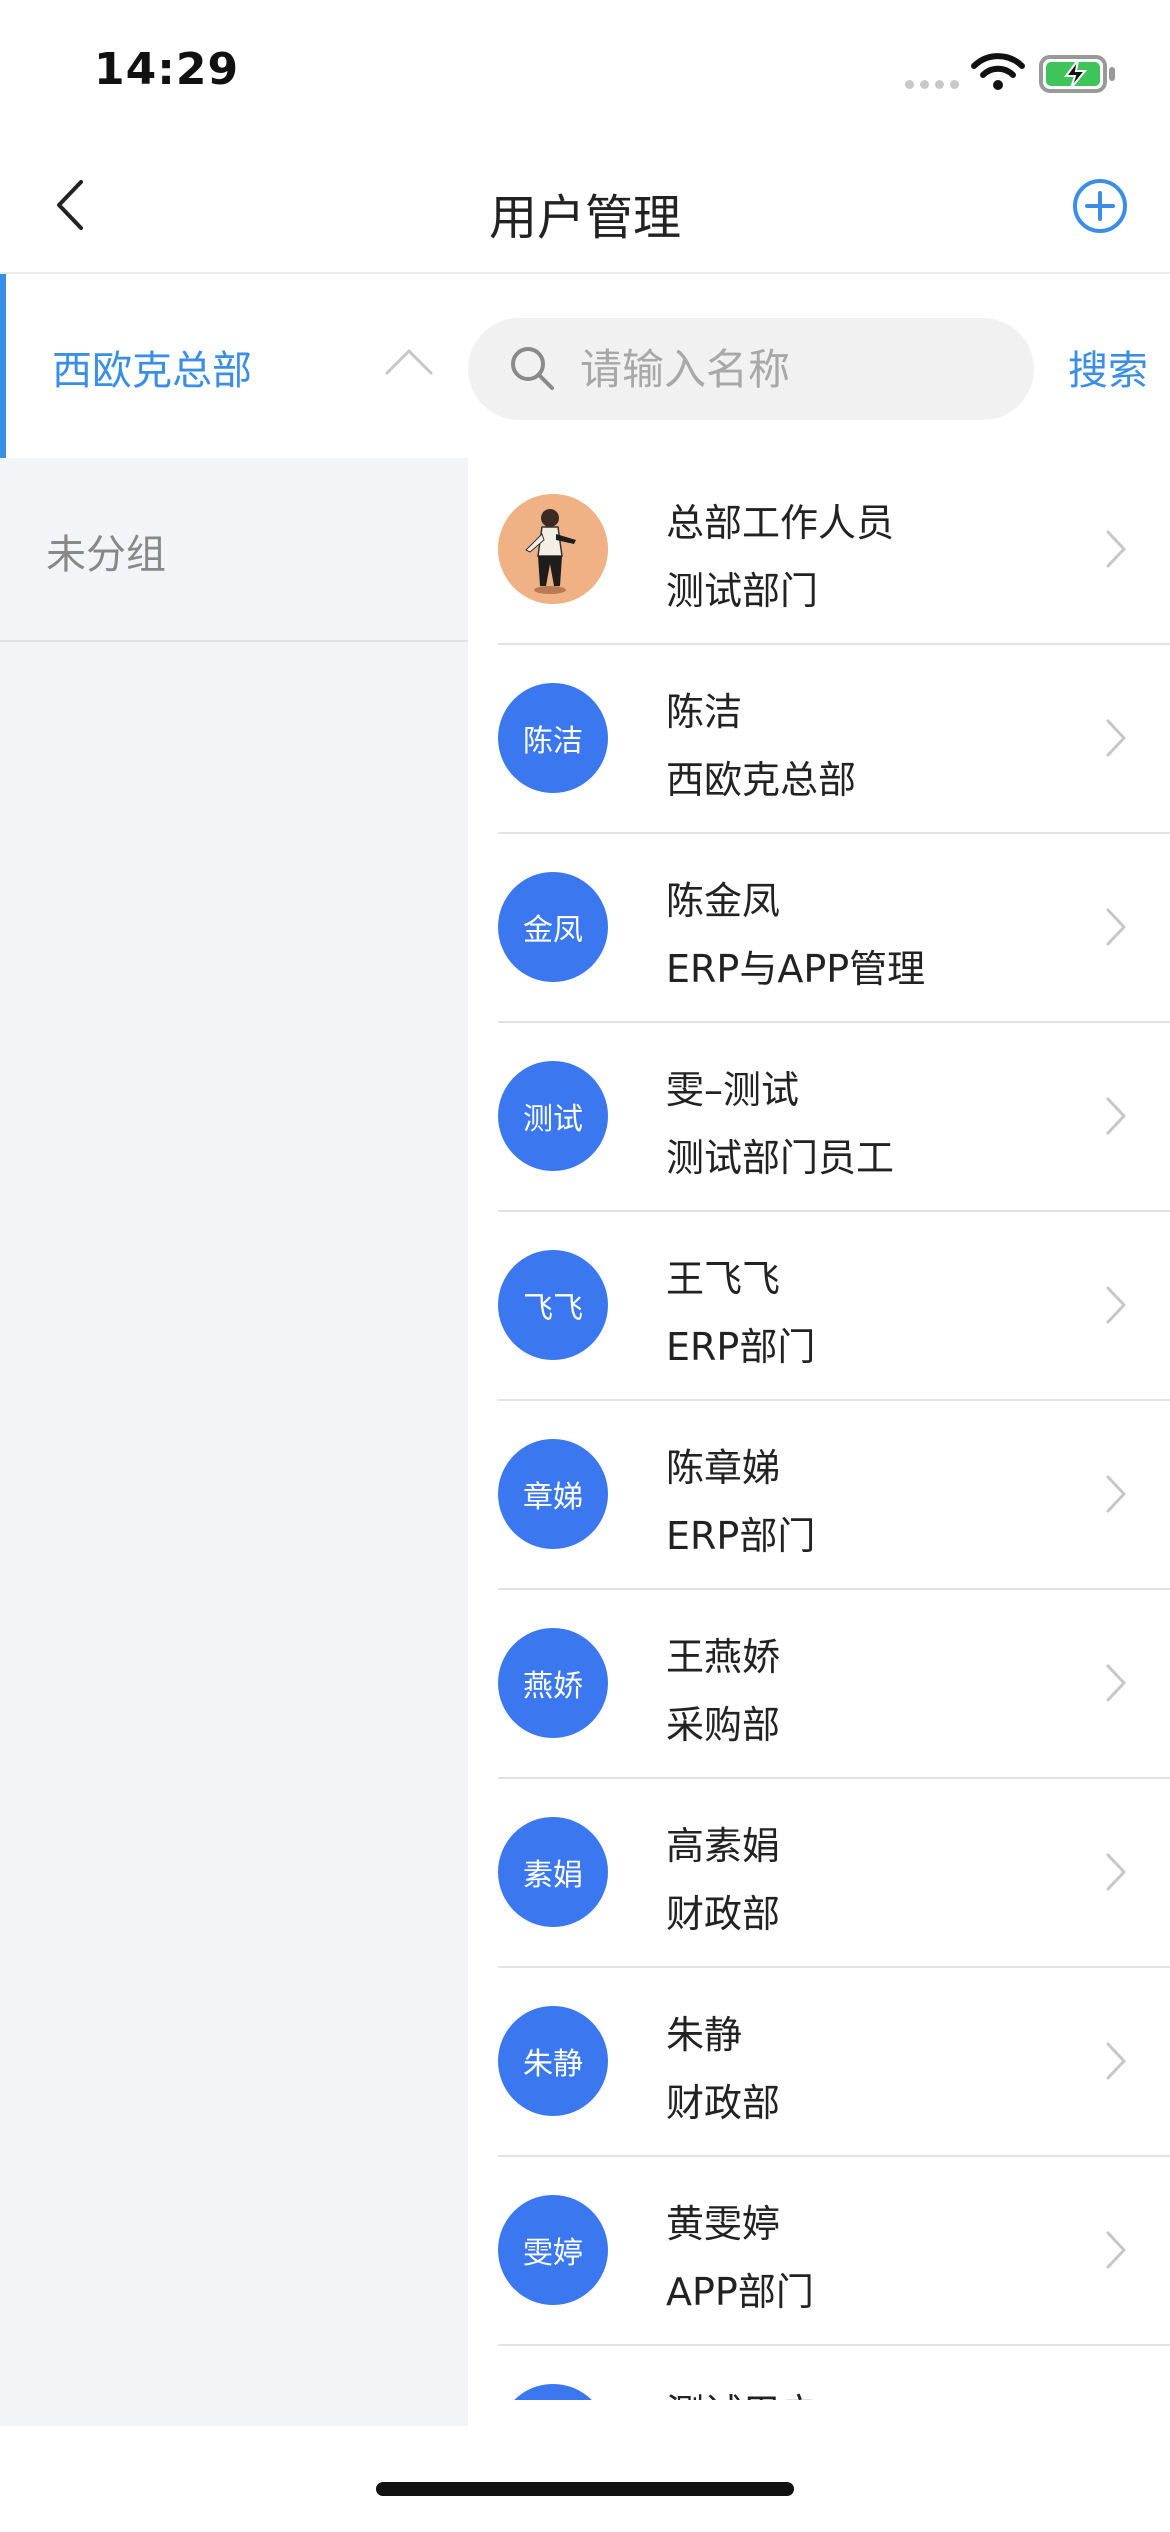 This screenshot has width=1170, height=2532. What do you see at coordinates (780, 1158) in the screenshot?
I see `user-department: 测试部门员工` at bounding box center [780, 1158].